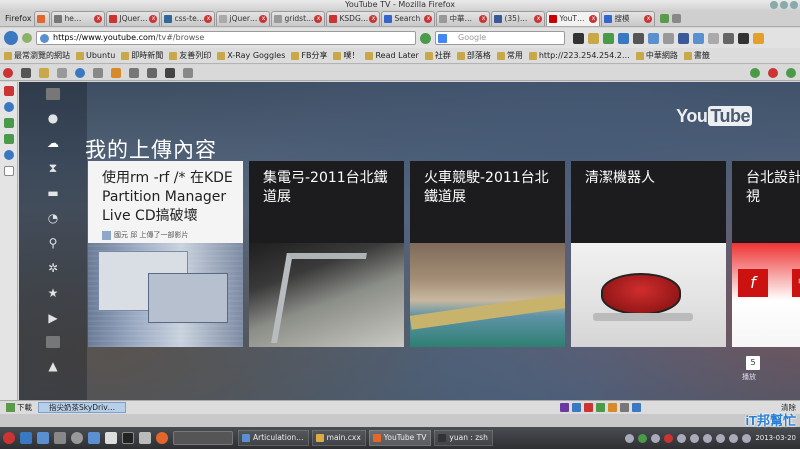 This screenshot has height=449, width=800. I want to click on bookmark-item: 友善列印, so click(190, 55).